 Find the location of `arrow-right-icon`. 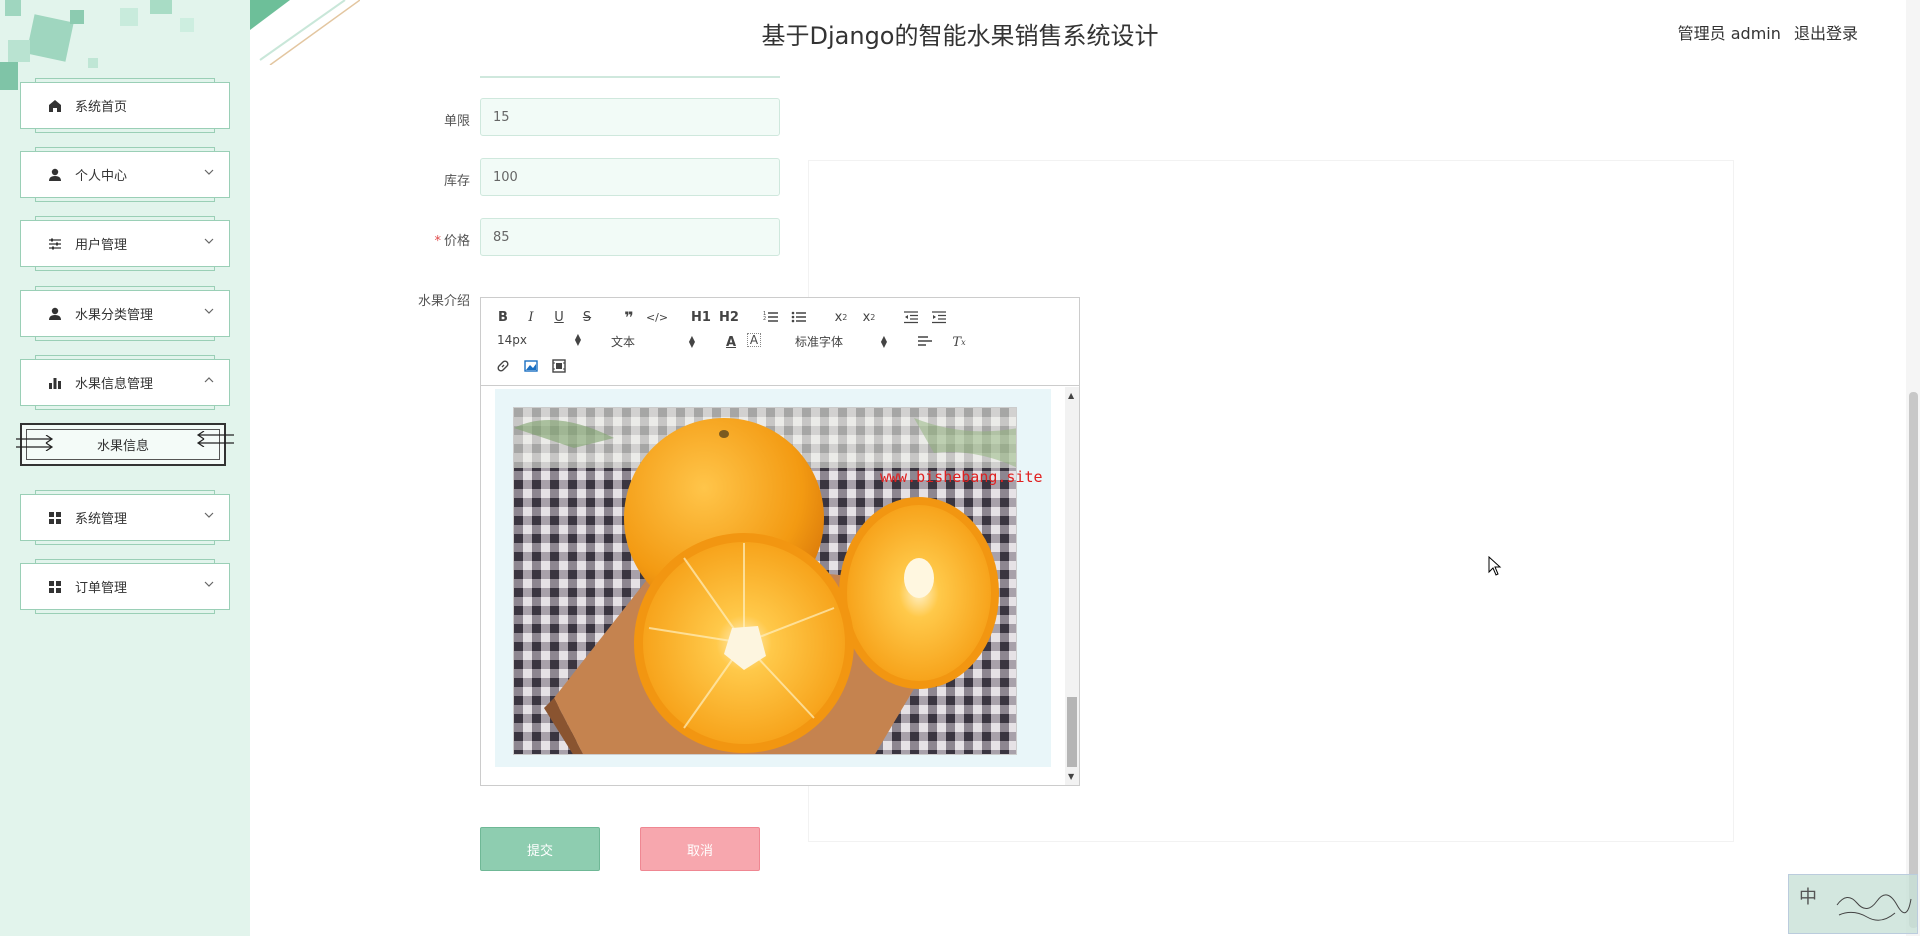

arrow-right-icon is located at coordinates (35, 443).